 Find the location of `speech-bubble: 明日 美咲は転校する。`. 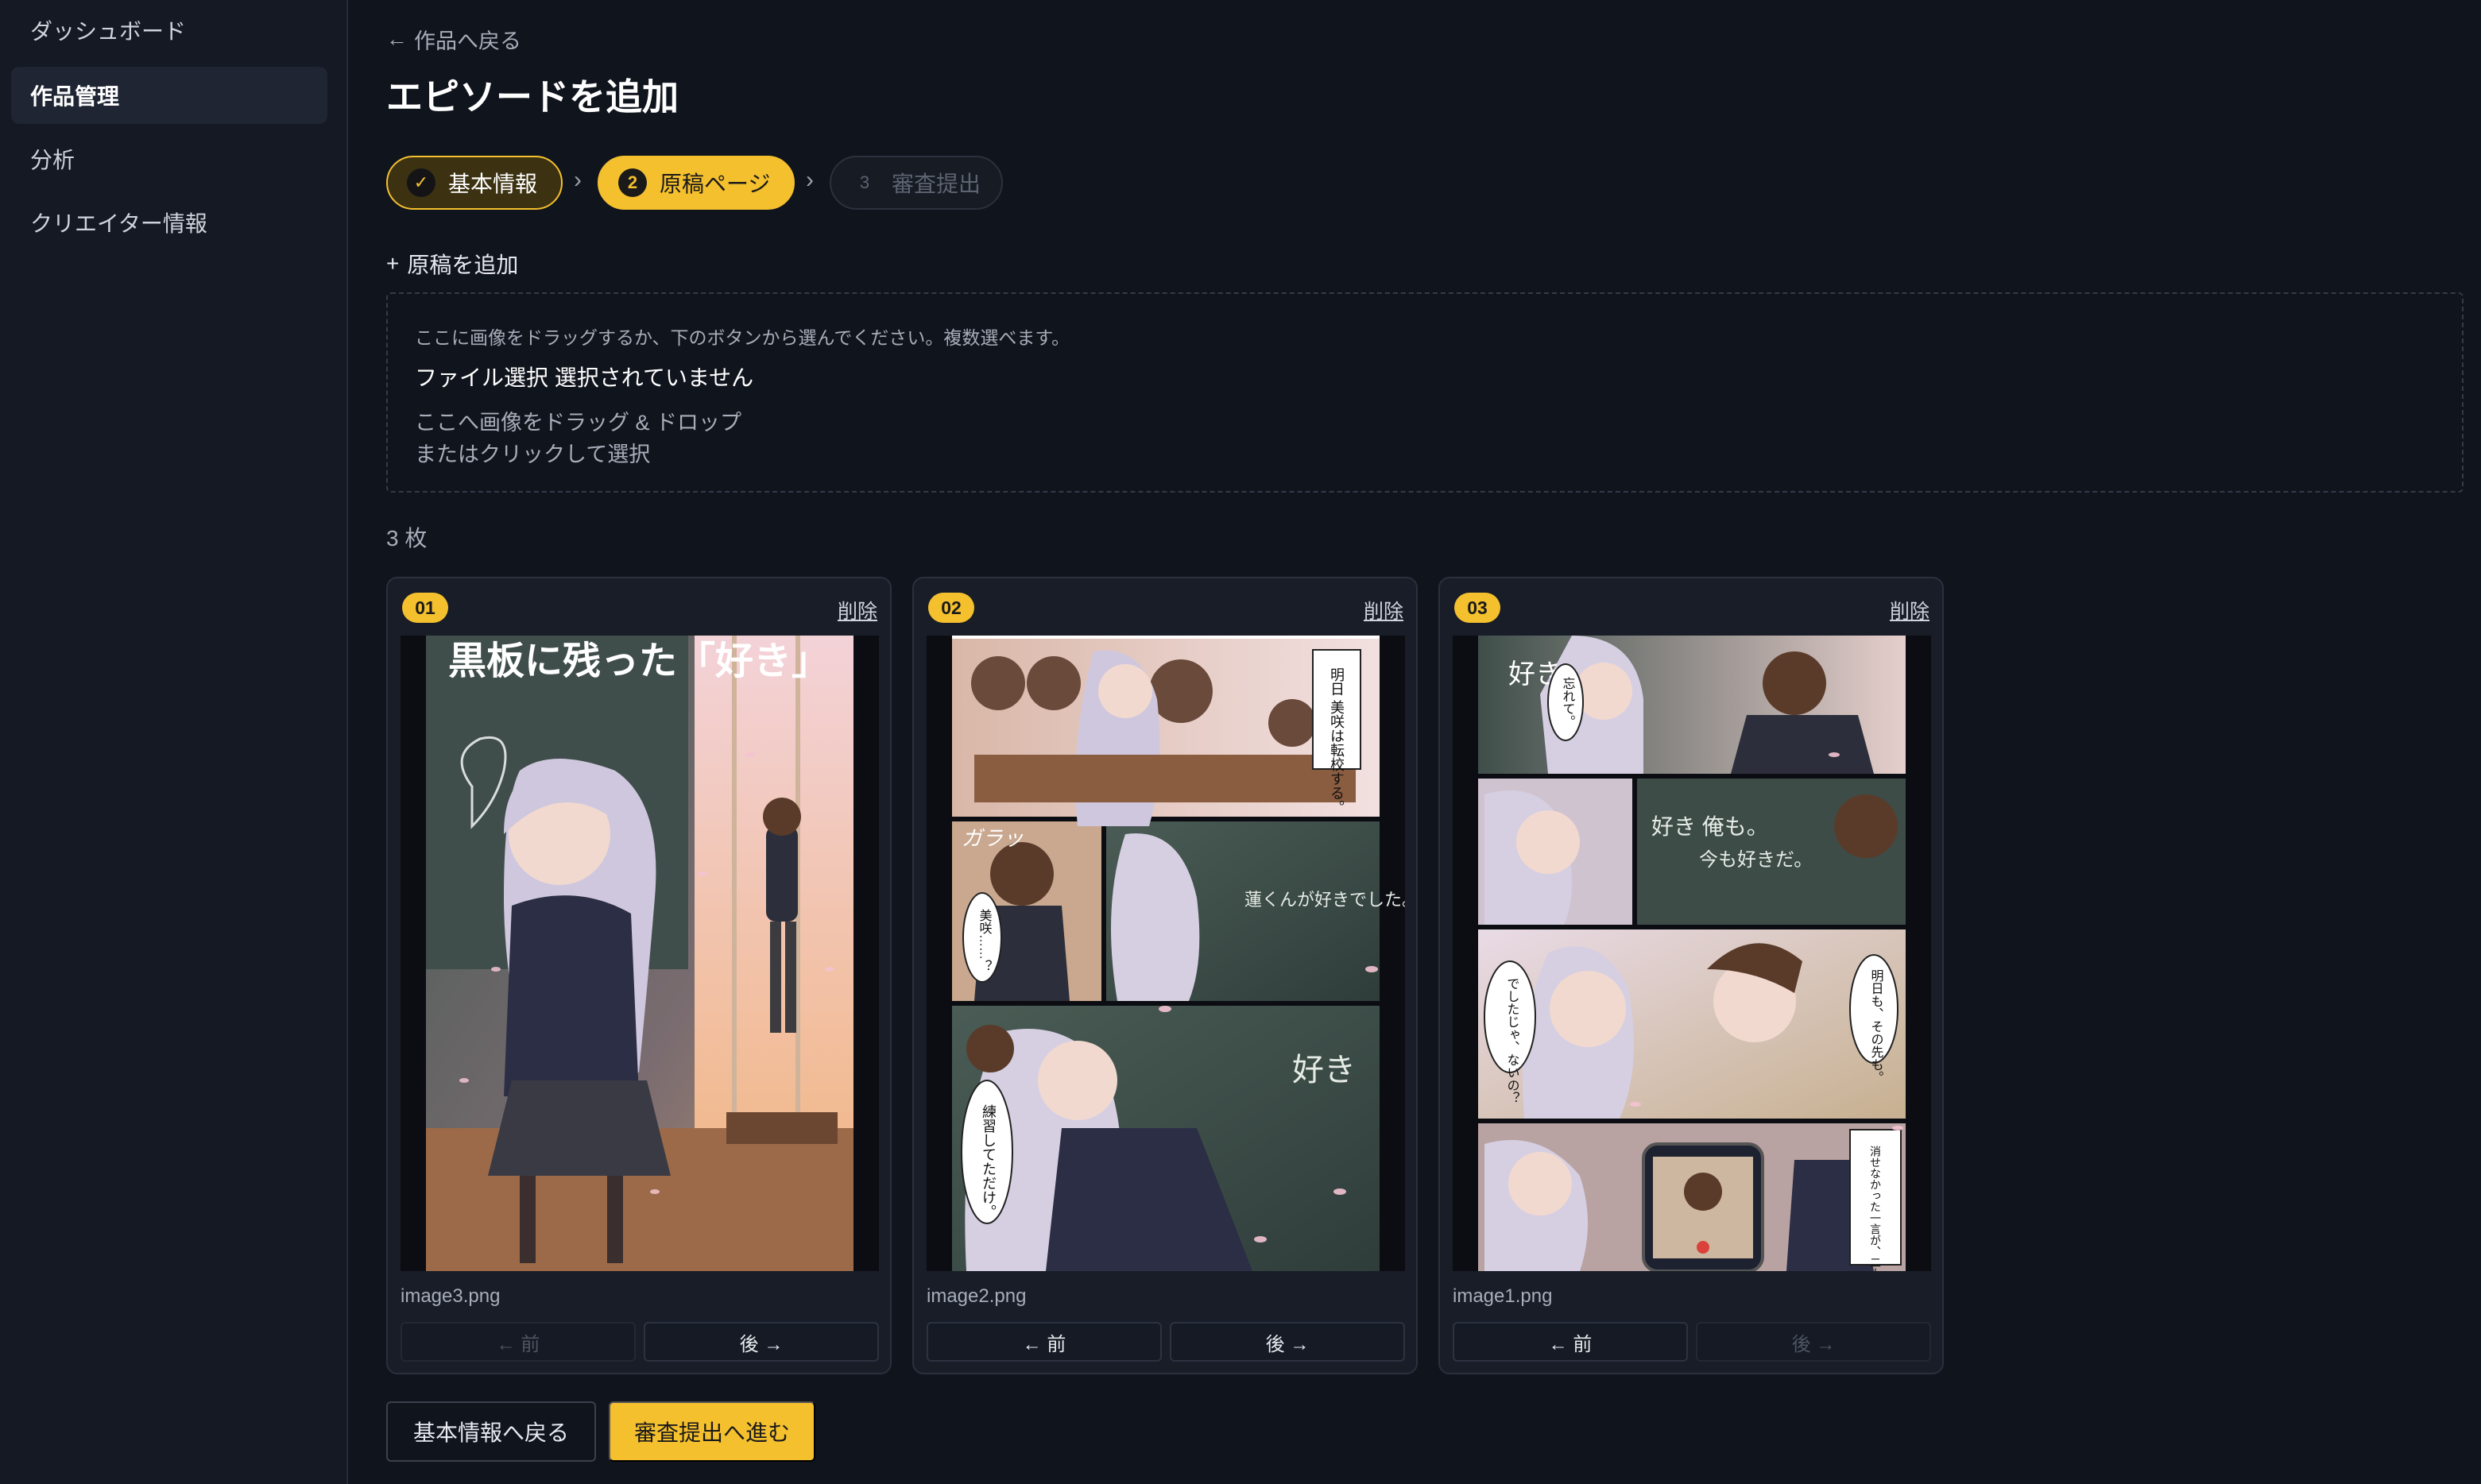

speech-bubble: 明日 美咲は転校する。 is located at coordinates (1337, 740).